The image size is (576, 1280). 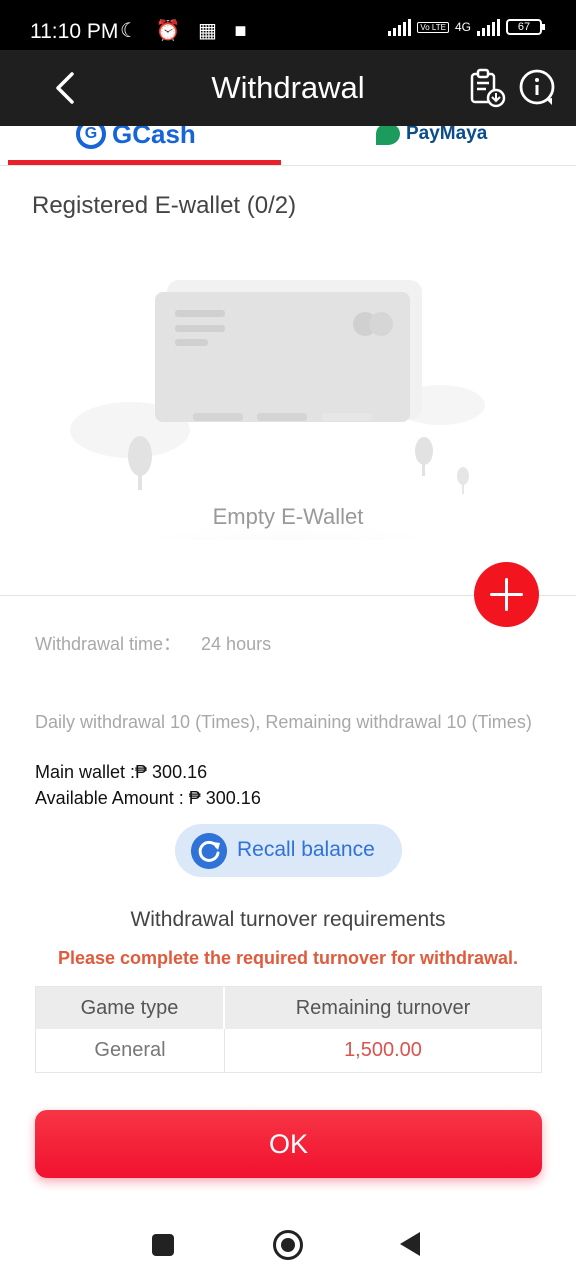 I want to click on recall-balance-button: Recall balance, so click(x=288, y=850).